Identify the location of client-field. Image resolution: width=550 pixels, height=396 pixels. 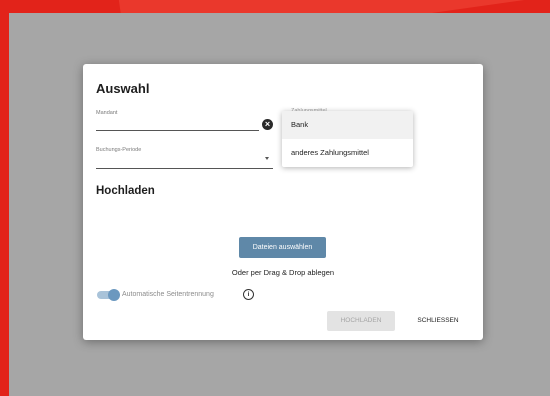
(177, 130).